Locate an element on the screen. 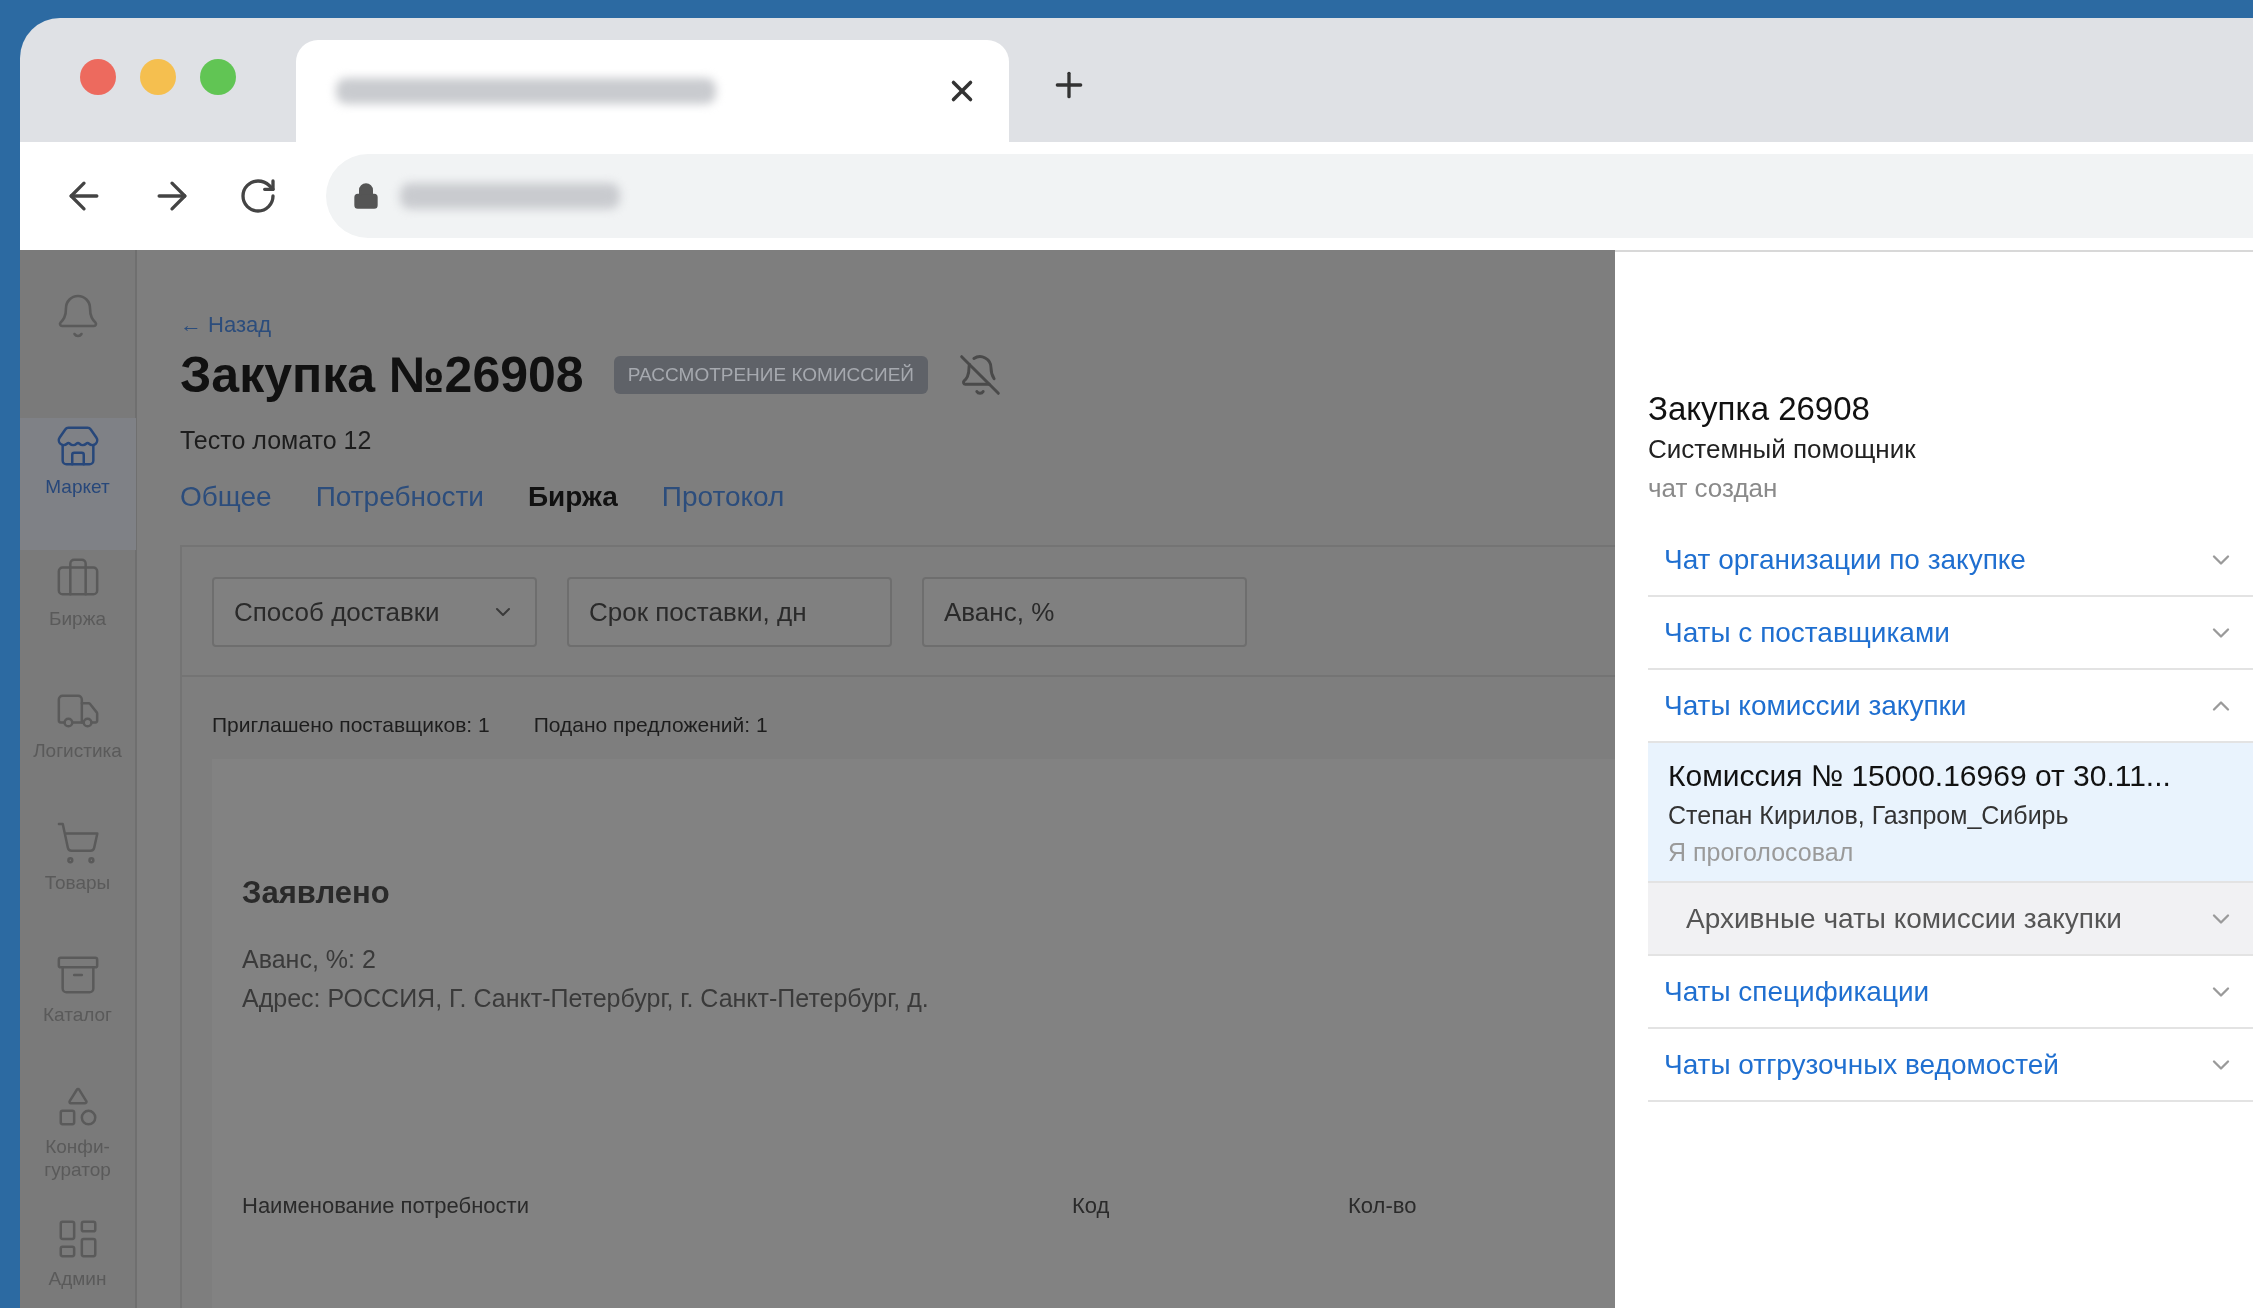 This screenshot has height=1308, width=2253. card-heading: Заявлено is located at coordinates (316, 893).